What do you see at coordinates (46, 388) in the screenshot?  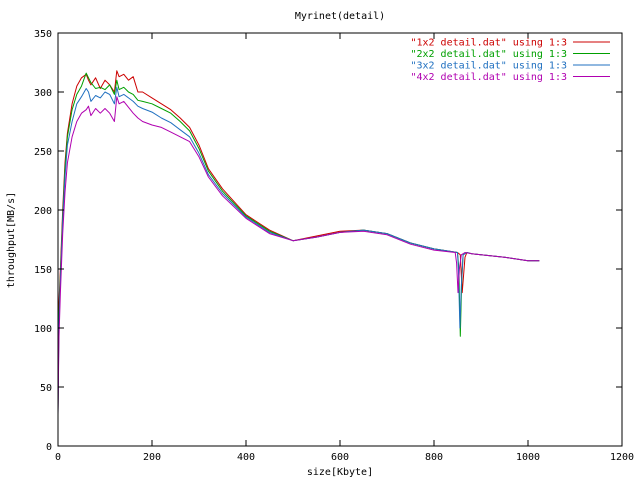 I see `y-tick-label: 50` at bounding box center [46, 388].